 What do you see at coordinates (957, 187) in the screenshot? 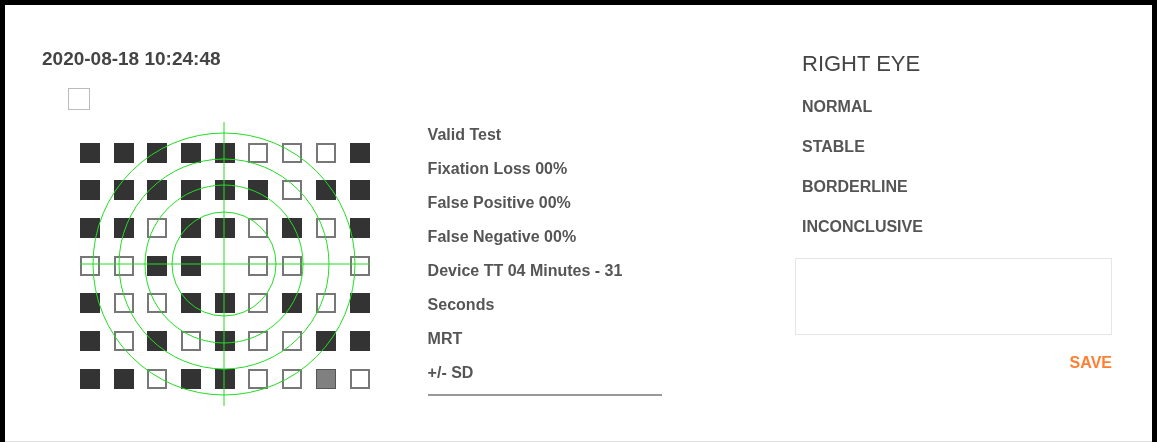
I see `diagnosis-option: BORDERLINE` at bounding box center [957, 187].